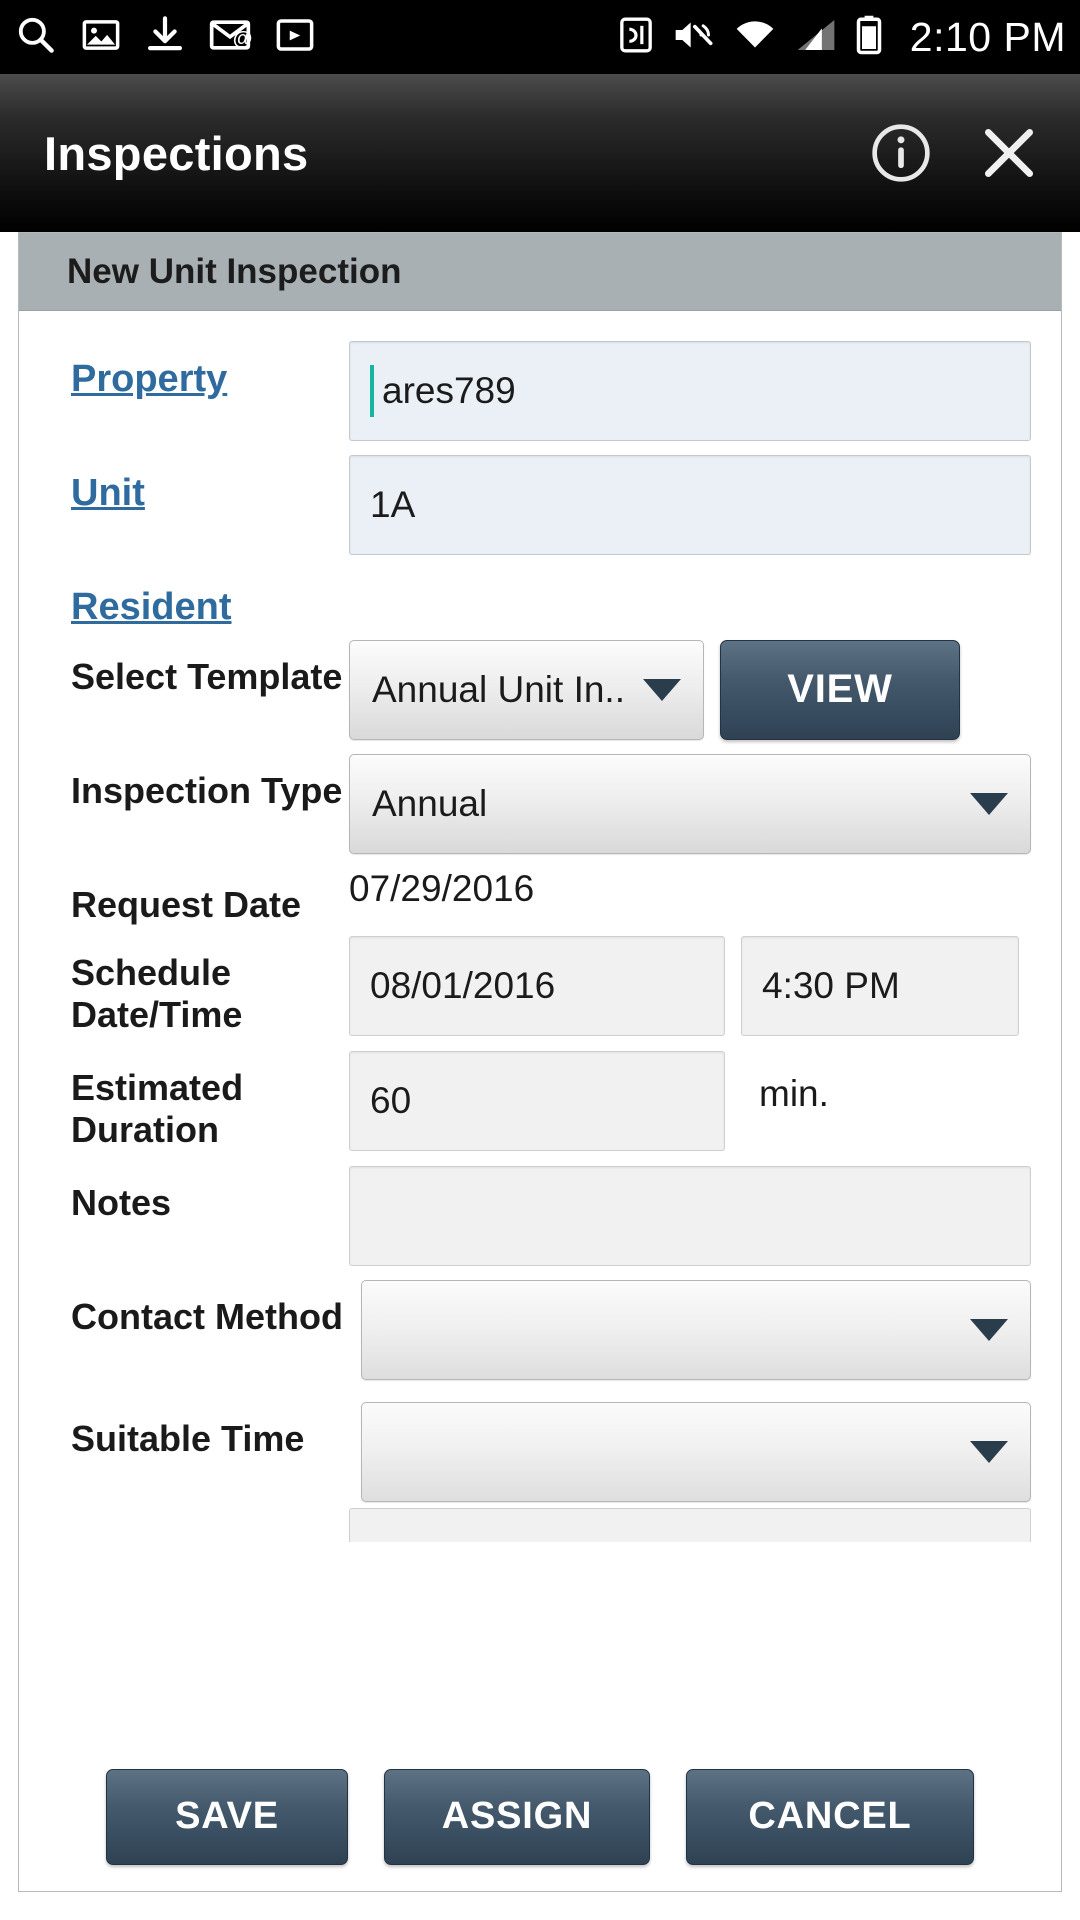  What do you see at coordinates (816, 37) in the screenshot?
I see `signal-icon` at bounding box center [816, 37].